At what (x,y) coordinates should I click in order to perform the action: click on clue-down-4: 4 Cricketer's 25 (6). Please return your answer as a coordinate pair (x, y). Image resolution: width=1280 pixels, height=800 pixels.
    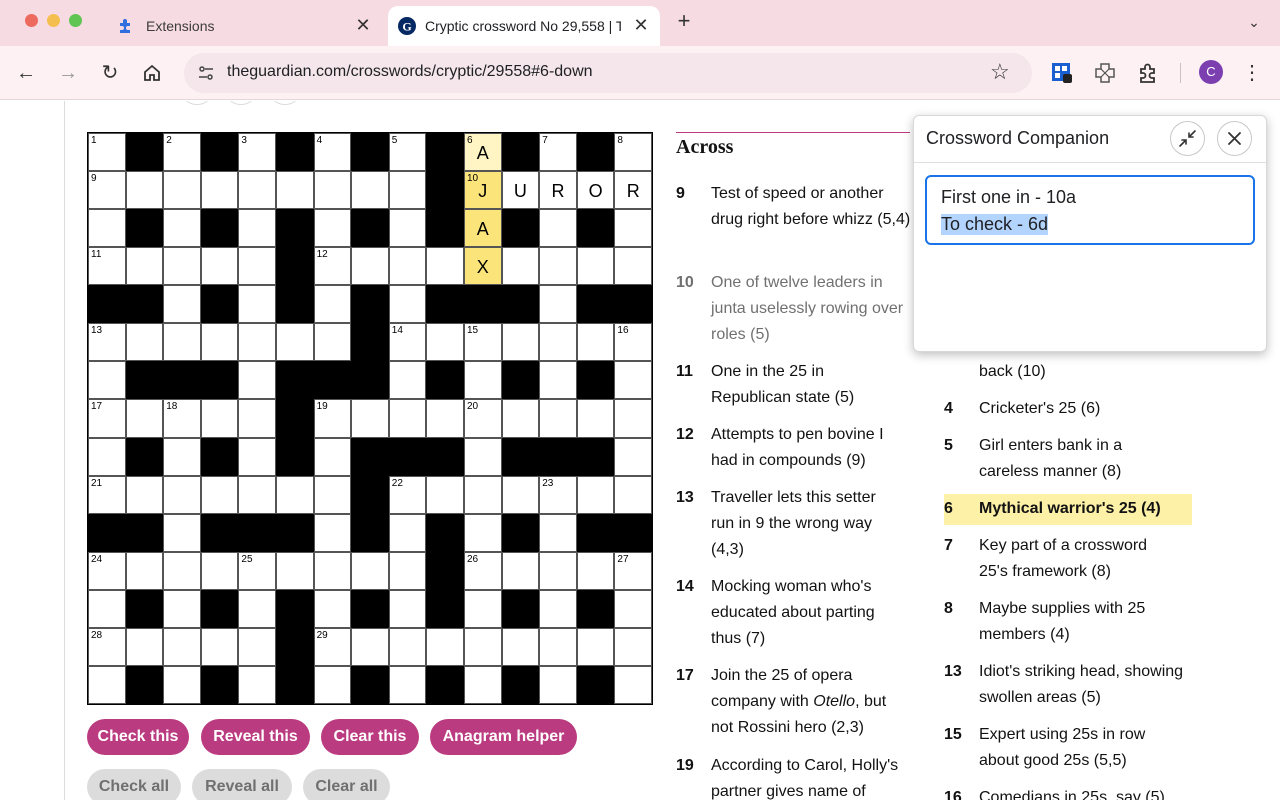
    Looking at the image, I should click on (1068, 409).